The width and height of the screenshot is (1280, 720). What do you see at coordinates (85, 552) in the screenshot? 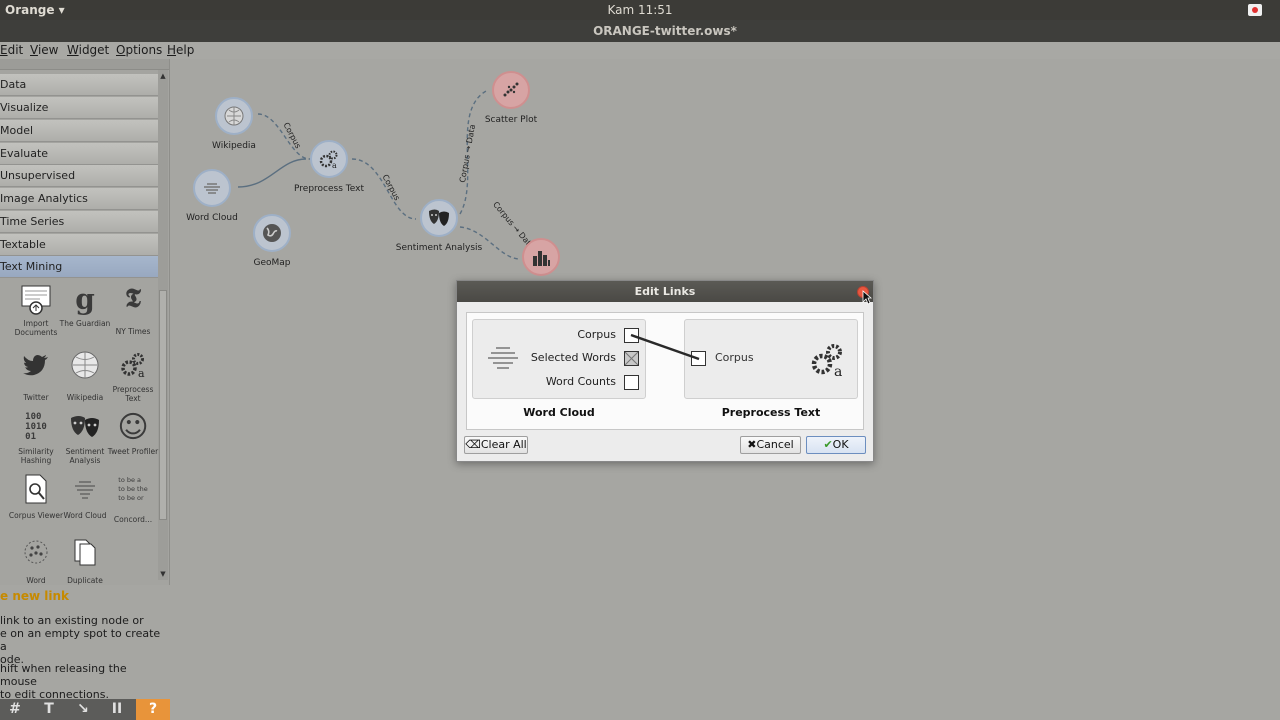
I see `duplicate-detection-icon` at bounding box center [85, 552].